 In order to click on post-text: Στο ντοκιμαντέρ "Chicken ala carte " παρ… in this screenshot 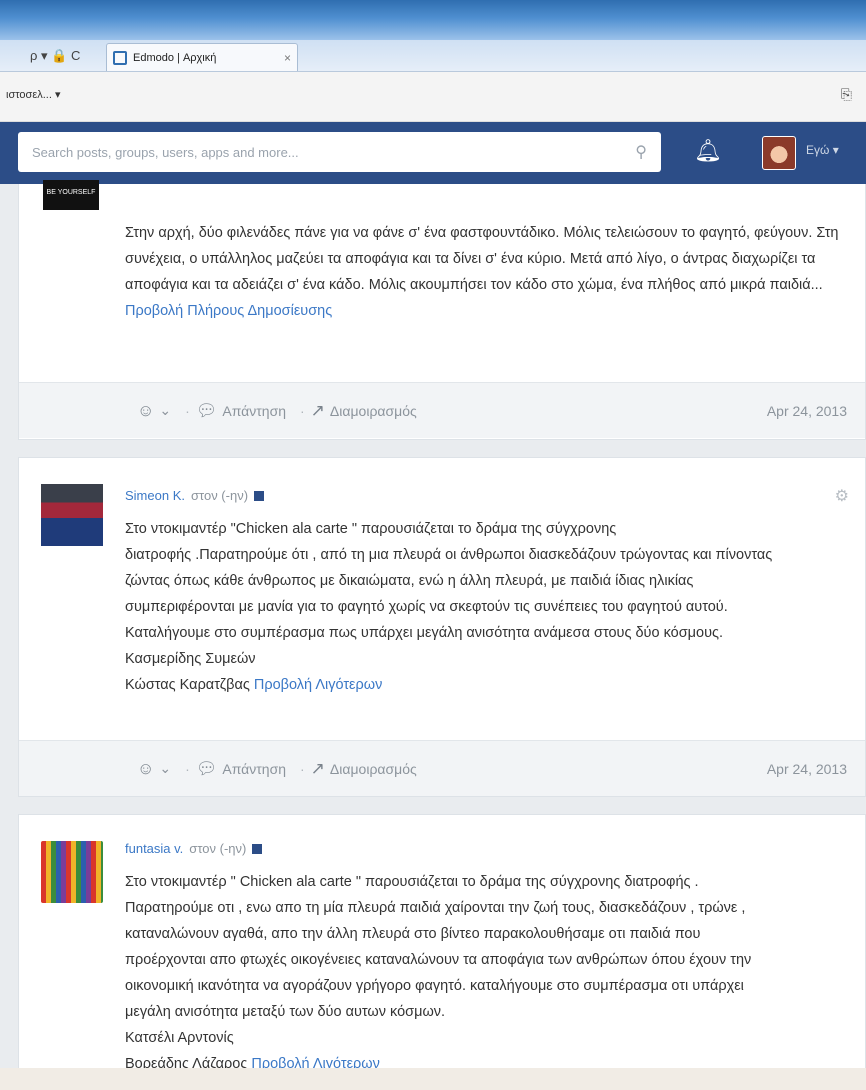, I will do `click(485, 607)`.